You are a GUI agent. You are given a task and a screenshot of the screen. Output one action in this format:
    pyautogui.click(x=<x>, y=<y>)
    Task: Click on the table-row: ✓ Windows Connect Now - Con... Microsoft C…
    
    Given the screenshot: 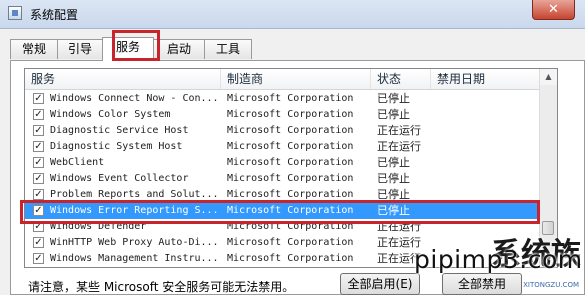 What is the action you would take?
    pyautogui.click(x=282, y=99)
    